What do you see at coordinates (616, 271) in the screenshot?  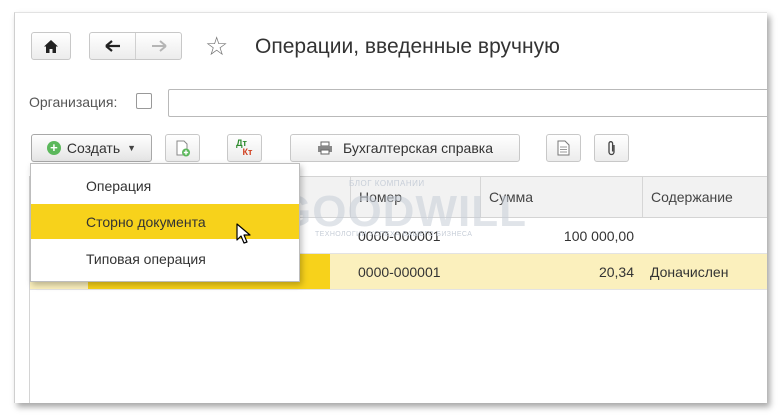 I see `cell-amount: 20,34` at bounding box center [616, 271].